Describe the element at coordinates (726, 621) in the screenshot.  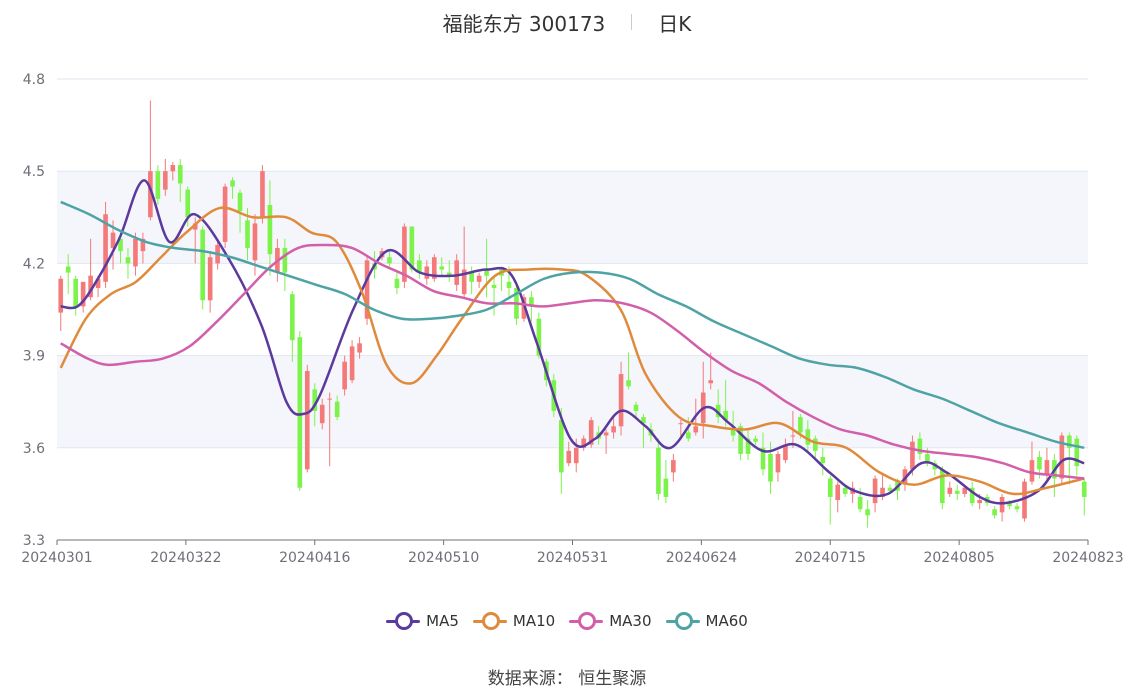
I see `legend-label-ma60: MA60` at that location.